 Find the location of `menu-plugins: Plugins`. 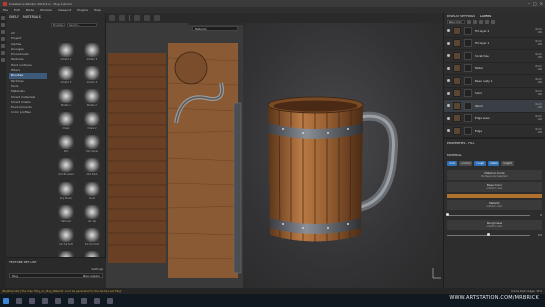

menu-plugins: Plugins is located at coordinates (82, 10).